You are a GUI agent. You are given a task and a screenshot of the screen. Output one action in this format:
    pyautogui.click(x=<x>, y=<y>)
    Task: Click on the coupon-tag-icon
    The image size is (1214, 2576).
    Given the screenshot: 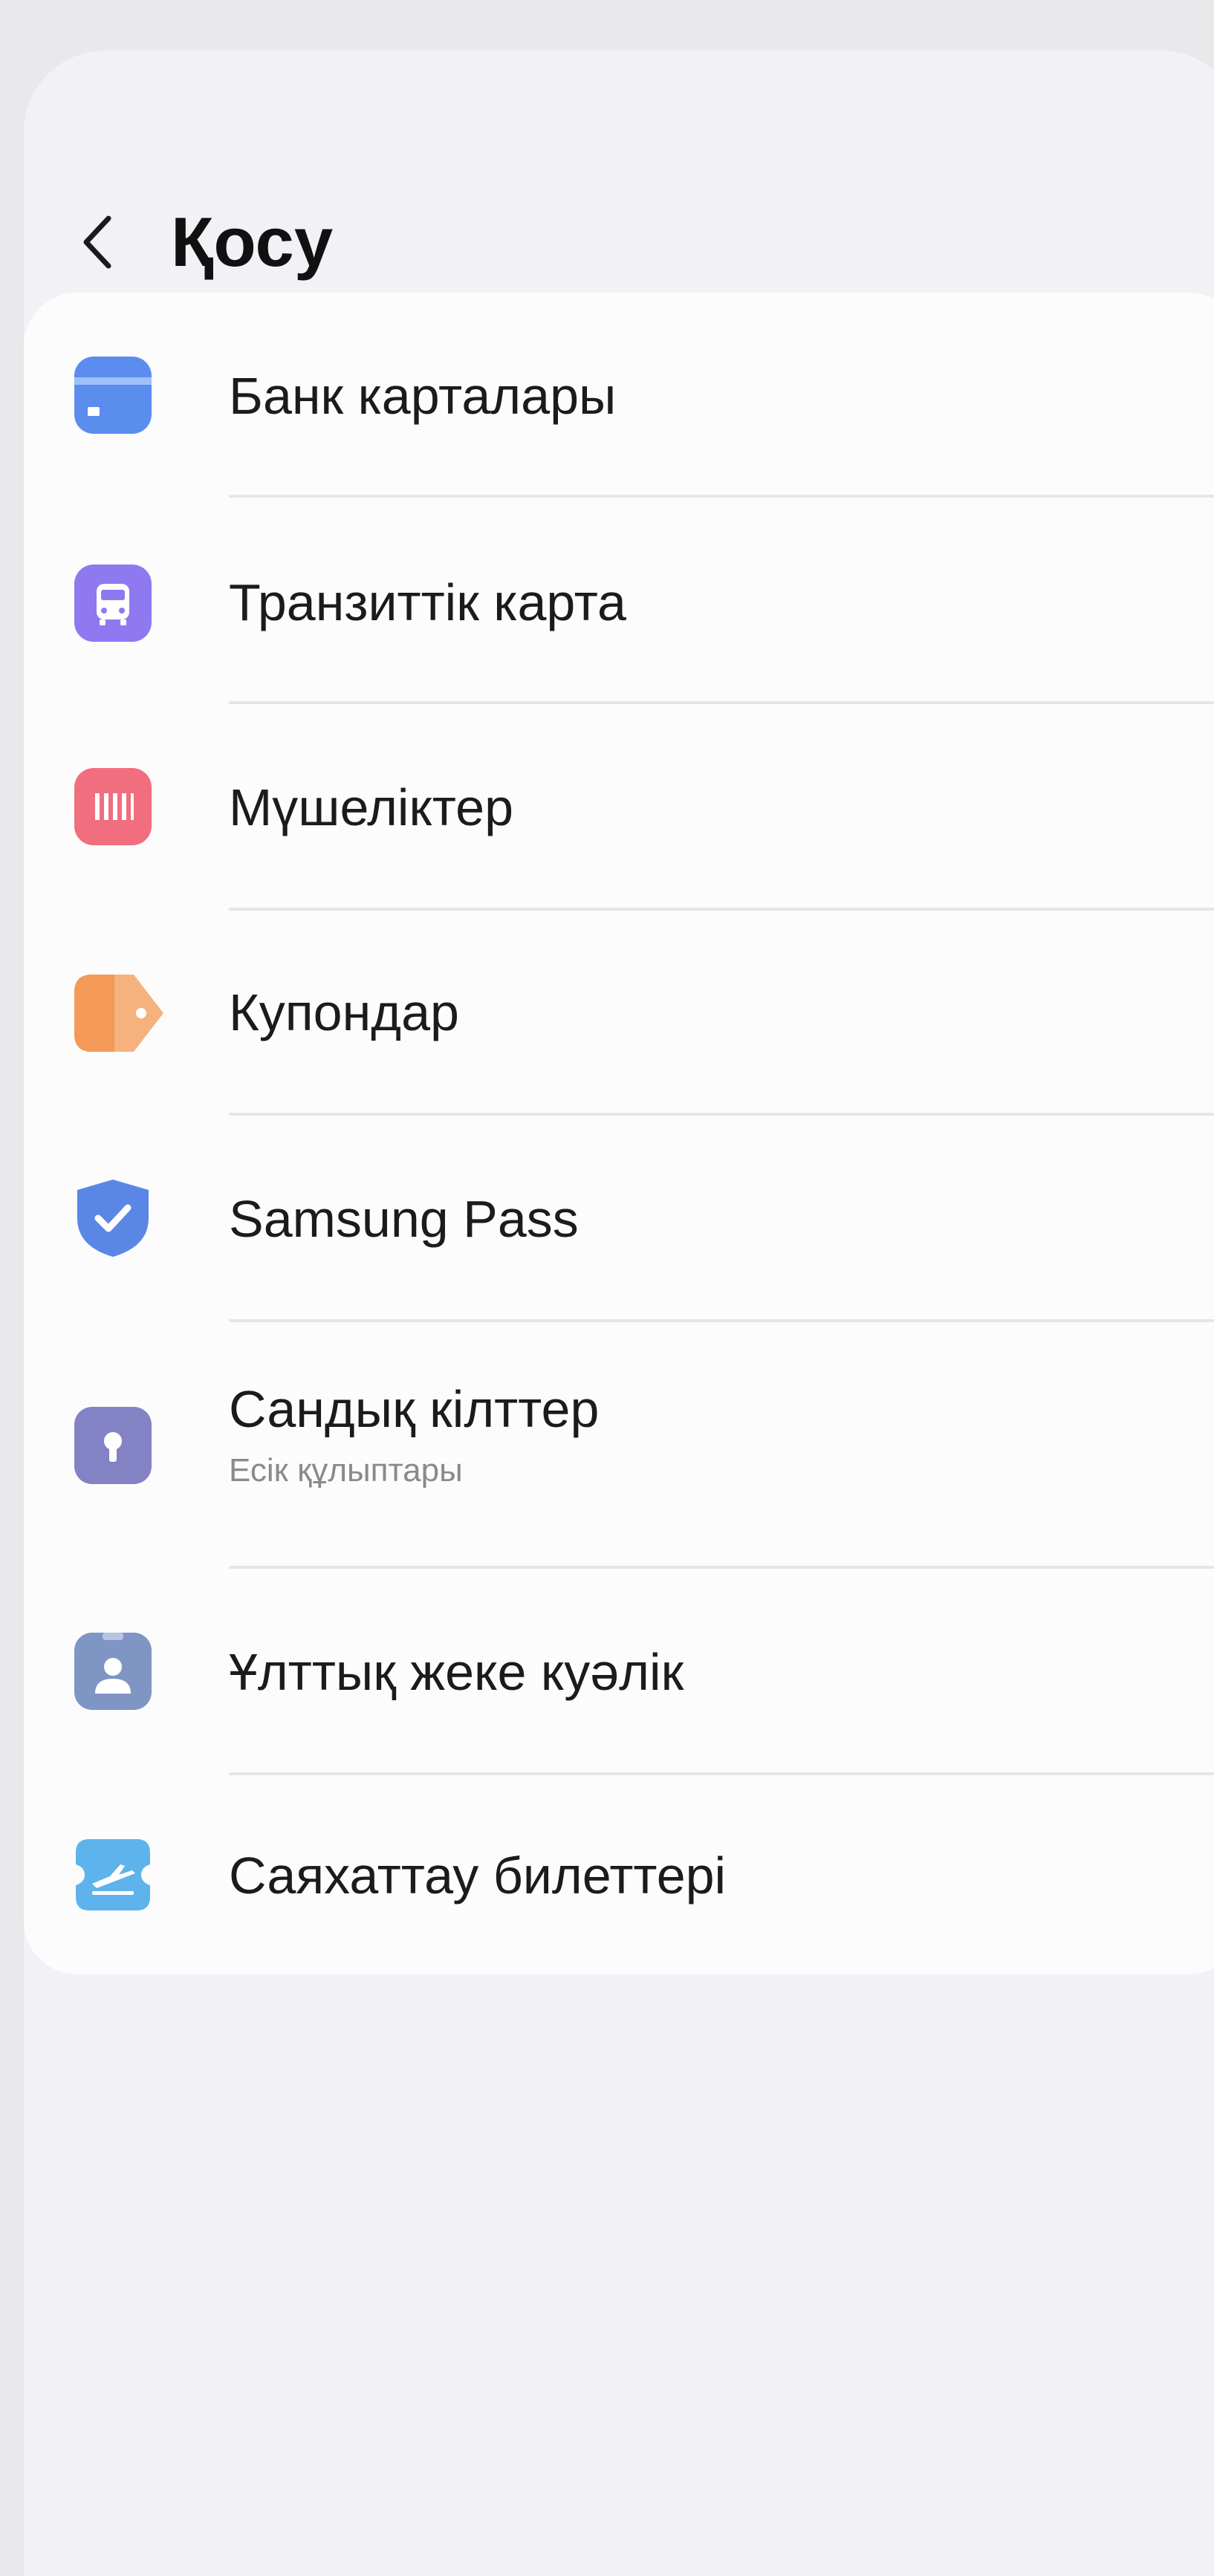 What is the action you would take?
    pyautogui.click(x=119, y=1013)
    